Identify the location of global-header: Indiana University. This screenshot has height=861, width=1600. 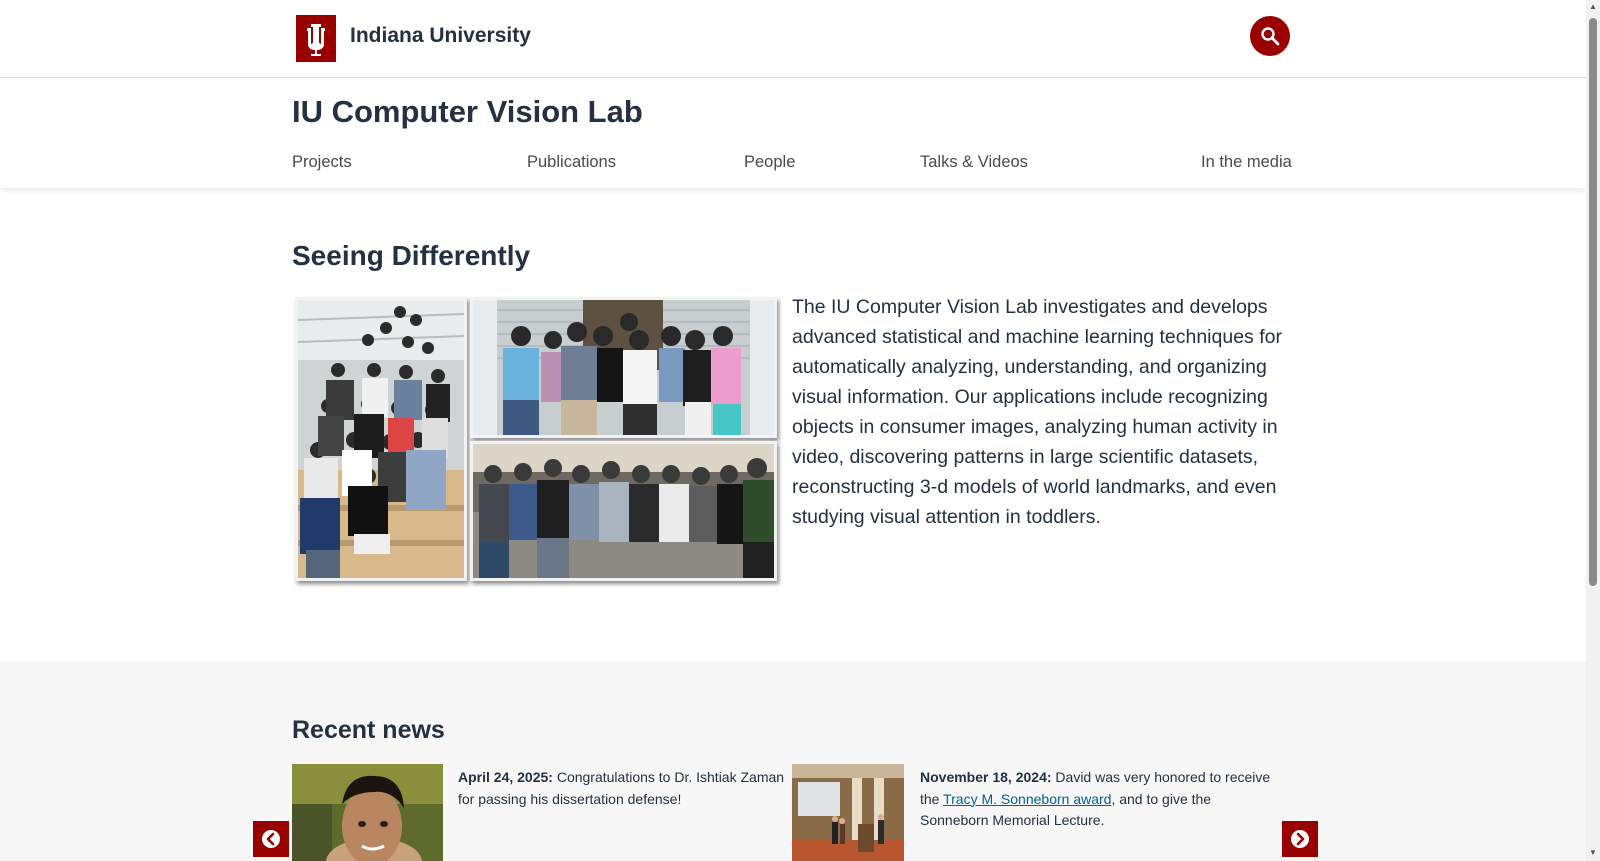
(793, 39).